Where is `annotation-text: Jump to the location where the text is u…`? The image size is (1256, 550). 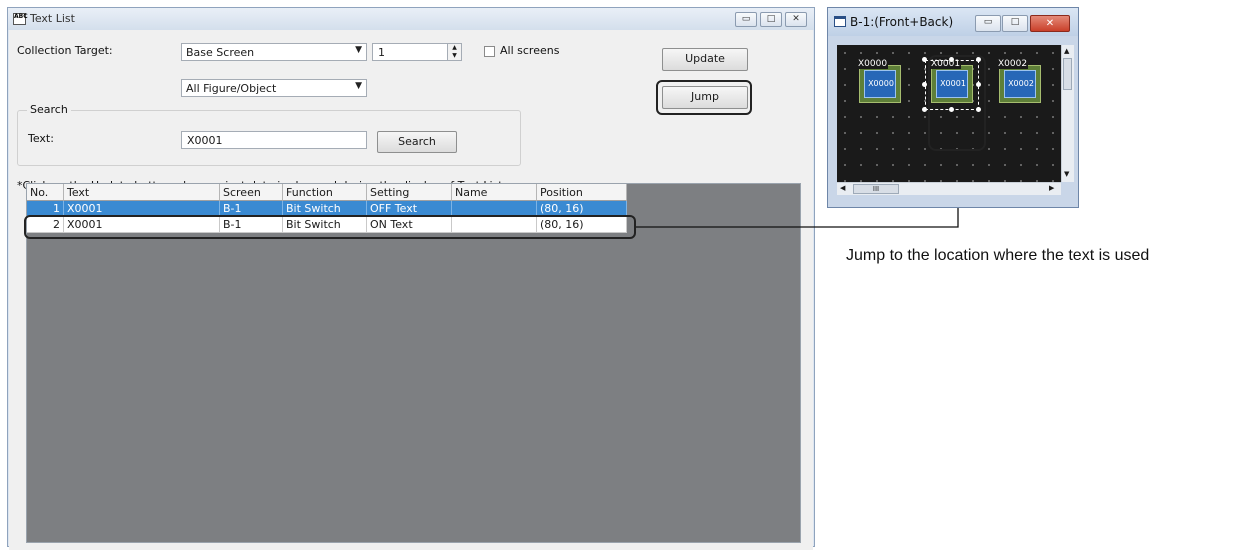
annotation-text: Jump to the location where the text is u… is located at coordinates (998, 255).